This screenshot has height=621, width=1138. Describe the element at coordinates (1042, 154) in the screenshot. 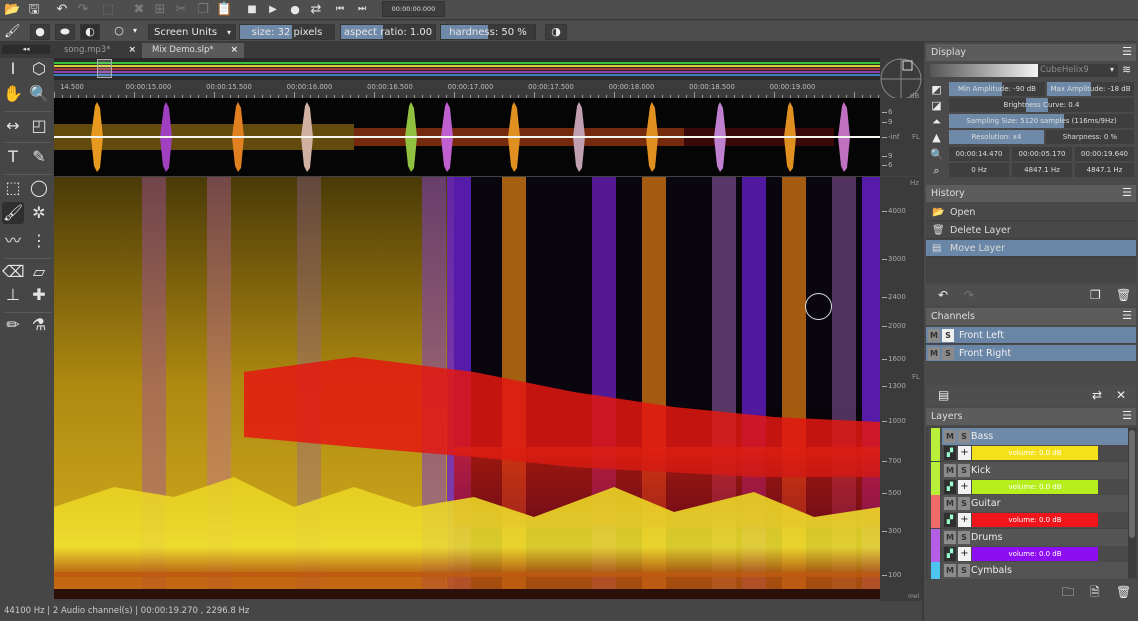

I see `time-length-field: 00:00:05.170` at that location.